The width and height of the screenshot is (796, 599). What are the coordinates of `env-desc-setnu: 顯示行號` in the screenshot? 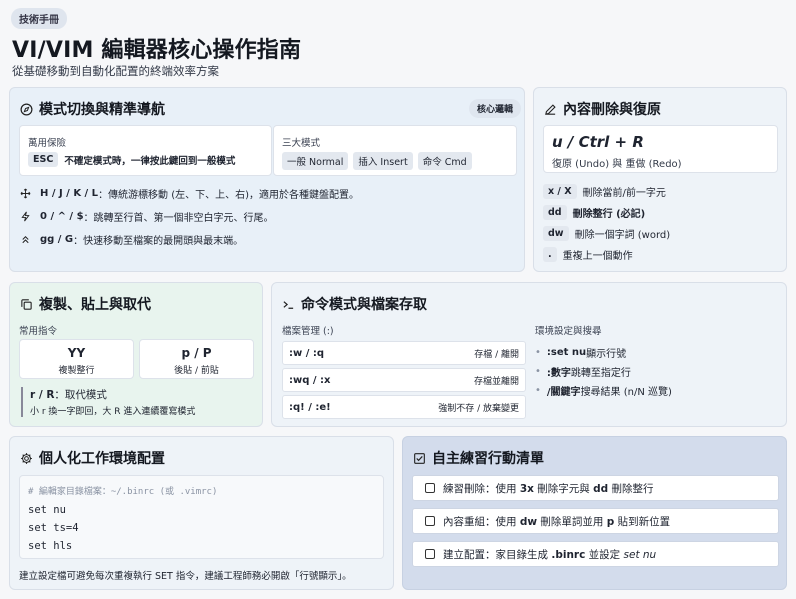 It's located at (606, 354).